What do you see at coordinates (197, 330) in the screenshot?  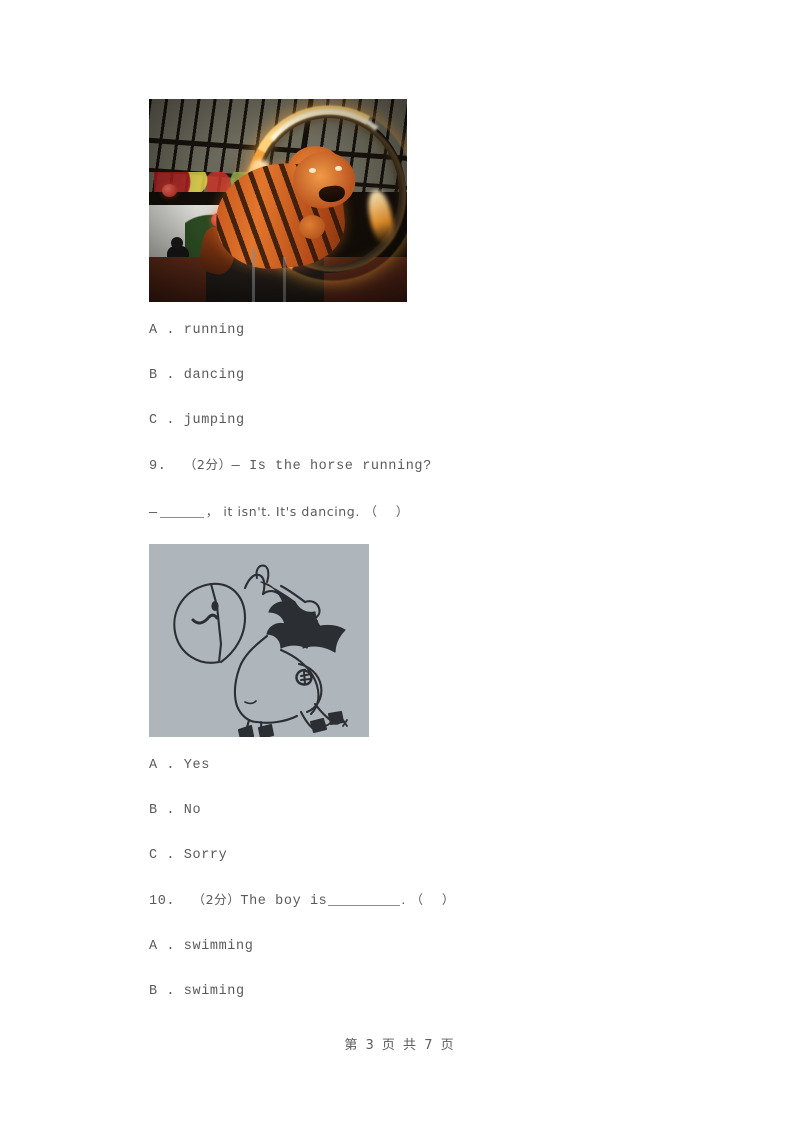 I see `option-a-q8: A . running` at bounding box center [197, 330].